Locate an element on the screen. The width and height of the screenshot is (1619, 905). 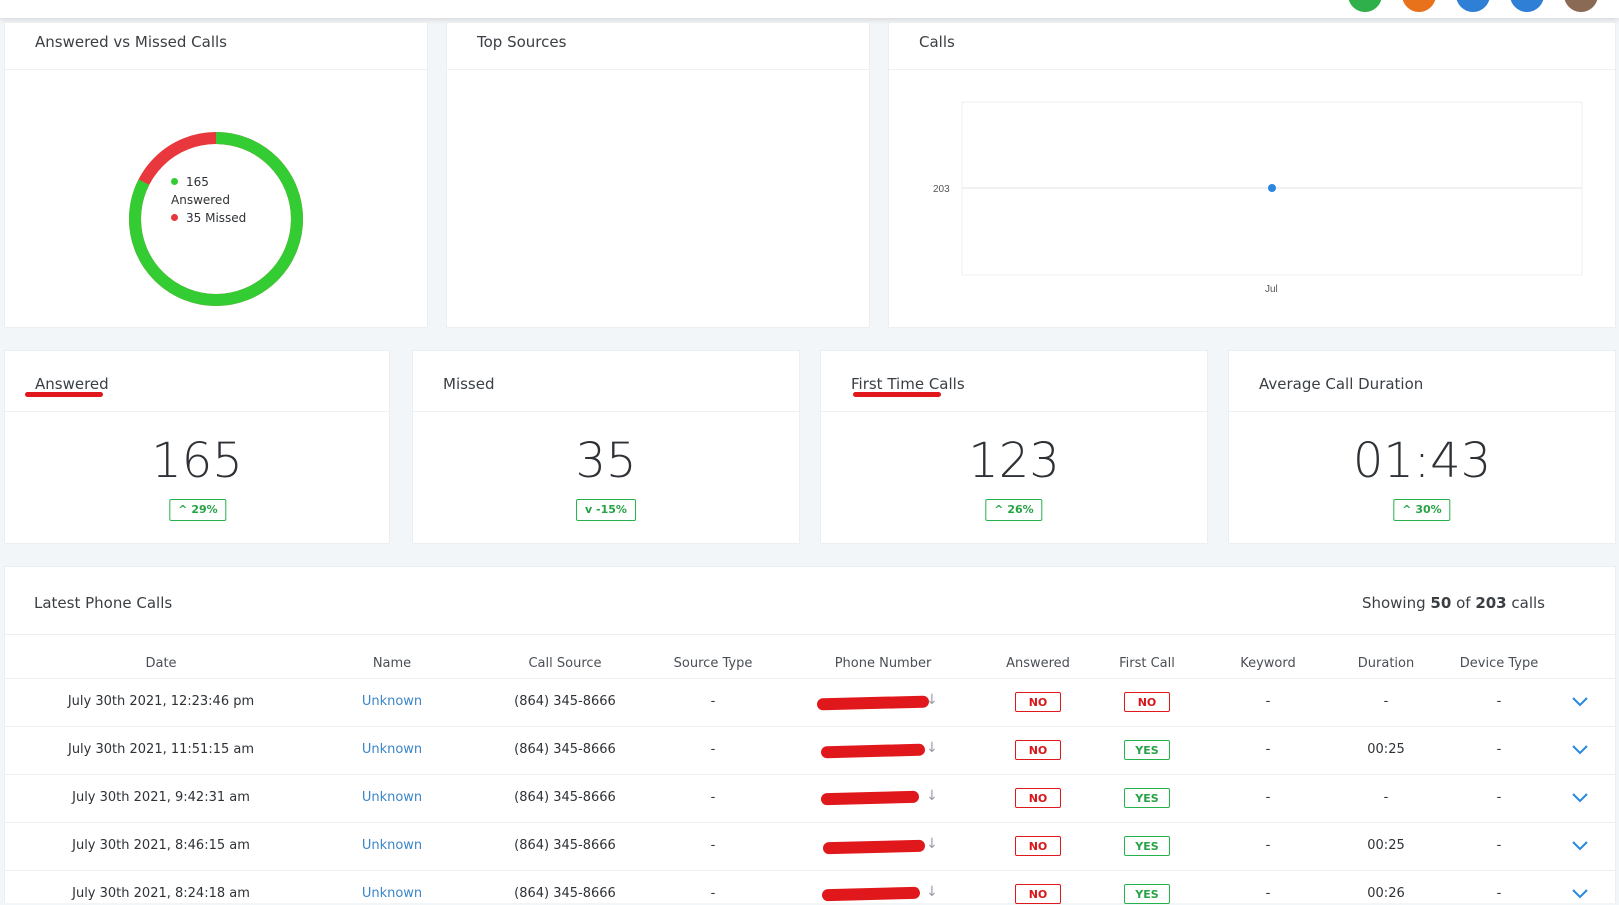
cell-date: July 30th 2021, 8:24:18 am is located at coordinates (161, 893).